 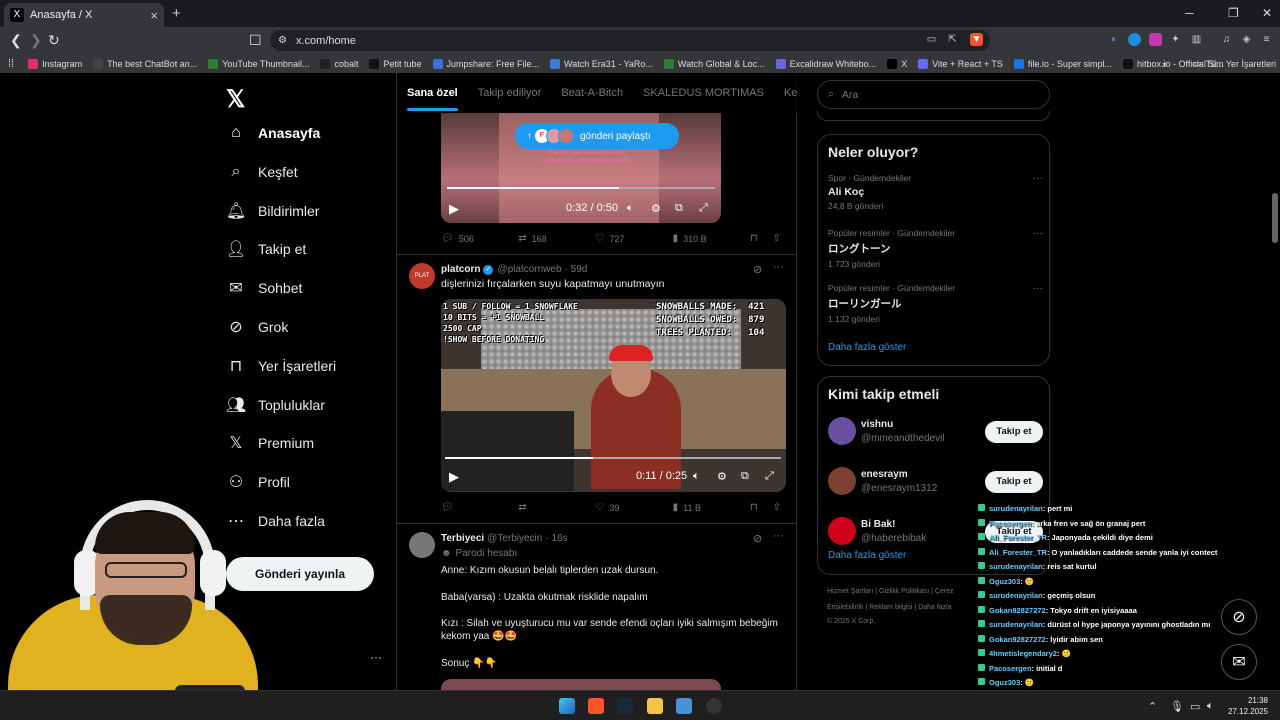 What do you see at coordinates (696, 476) in the screenshot?
I see `volume-icon: 🔈︎` at bounding box center [696, 476].